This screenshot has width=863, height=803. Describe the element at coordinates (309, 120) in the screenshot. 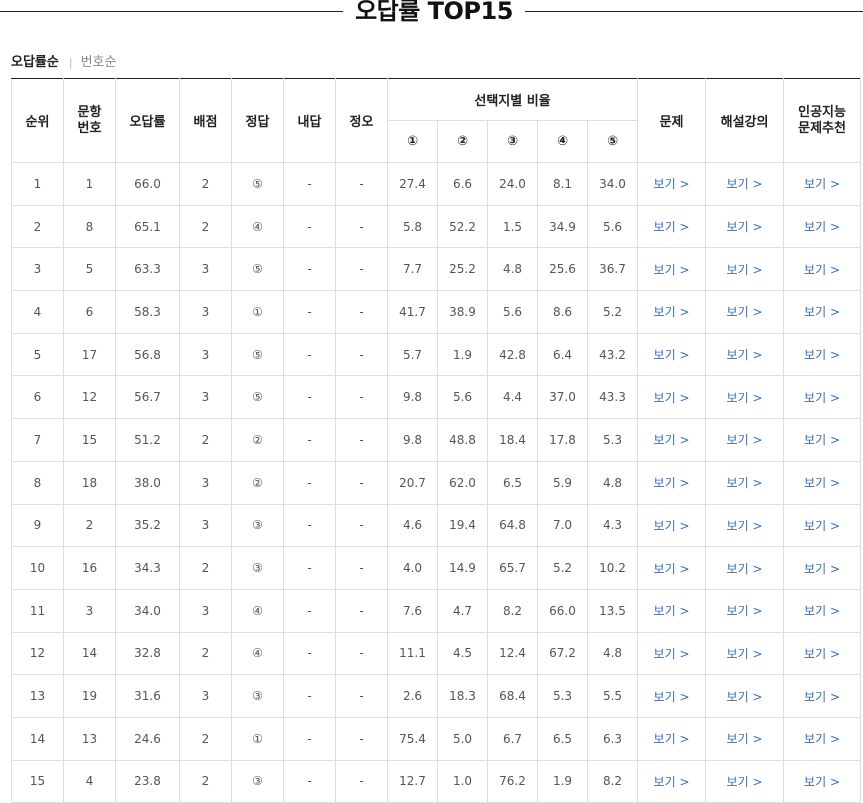

I see `header-my-answer: 내답` at that location.